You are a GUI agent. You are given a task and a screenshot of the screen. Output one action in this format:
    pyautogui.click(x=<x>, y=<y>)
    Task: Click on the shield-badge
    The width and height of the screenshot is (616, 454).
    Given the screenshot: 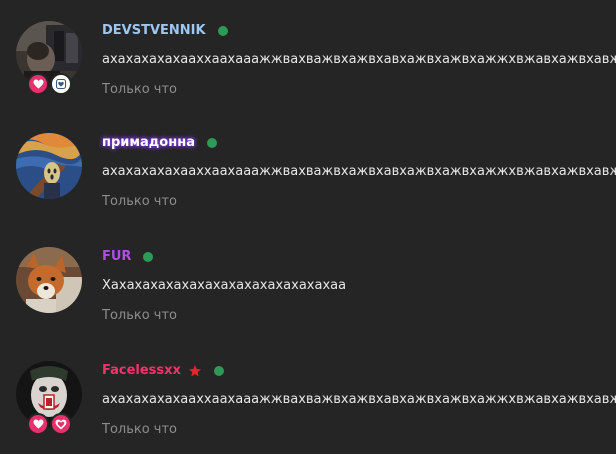 What is the action you would take?
    pyautogui.click(x=61, y=84)
    